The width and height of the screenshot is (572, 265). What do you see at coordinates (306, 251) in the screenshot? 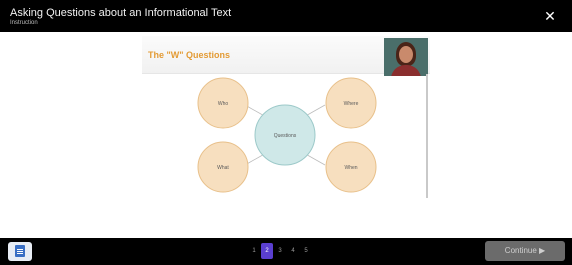
I see `page-button-5: 5` at bounding box center [306, 251].